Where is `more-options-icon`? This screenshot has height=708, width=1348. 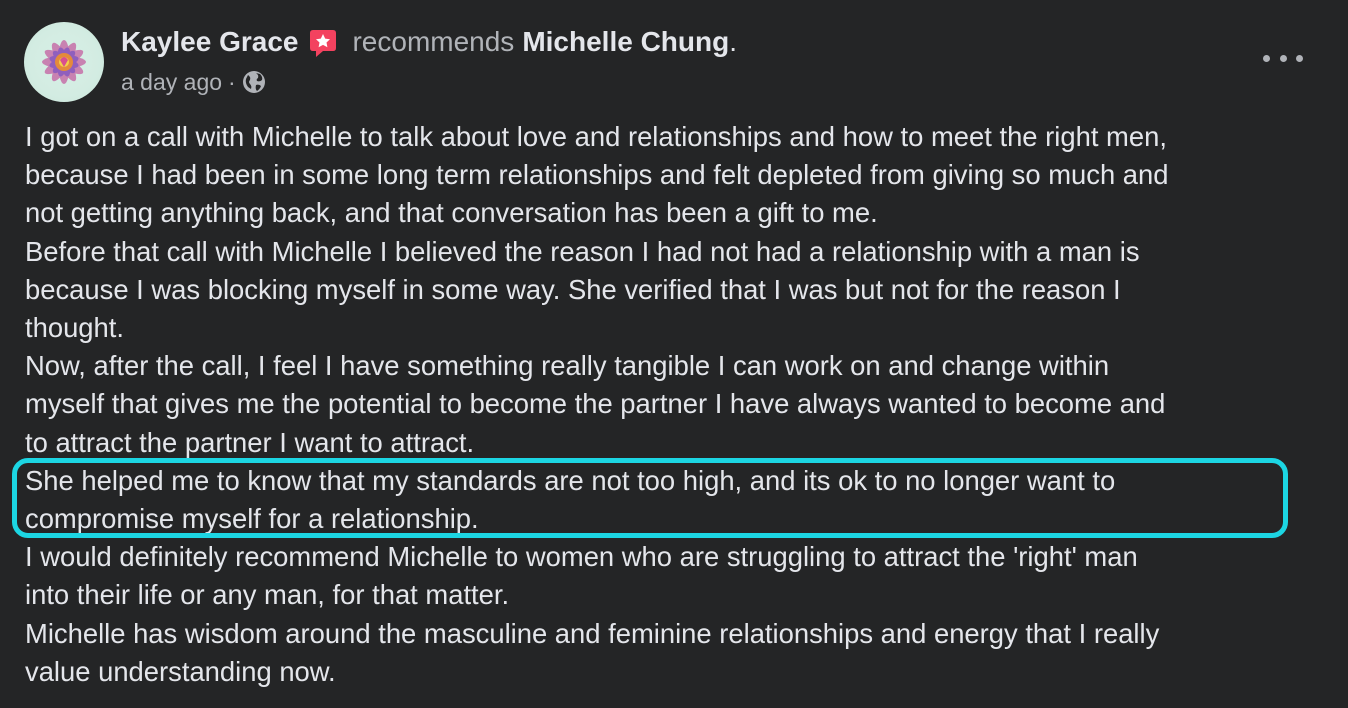 more-options-icon is located at coordinates (1283, 58).